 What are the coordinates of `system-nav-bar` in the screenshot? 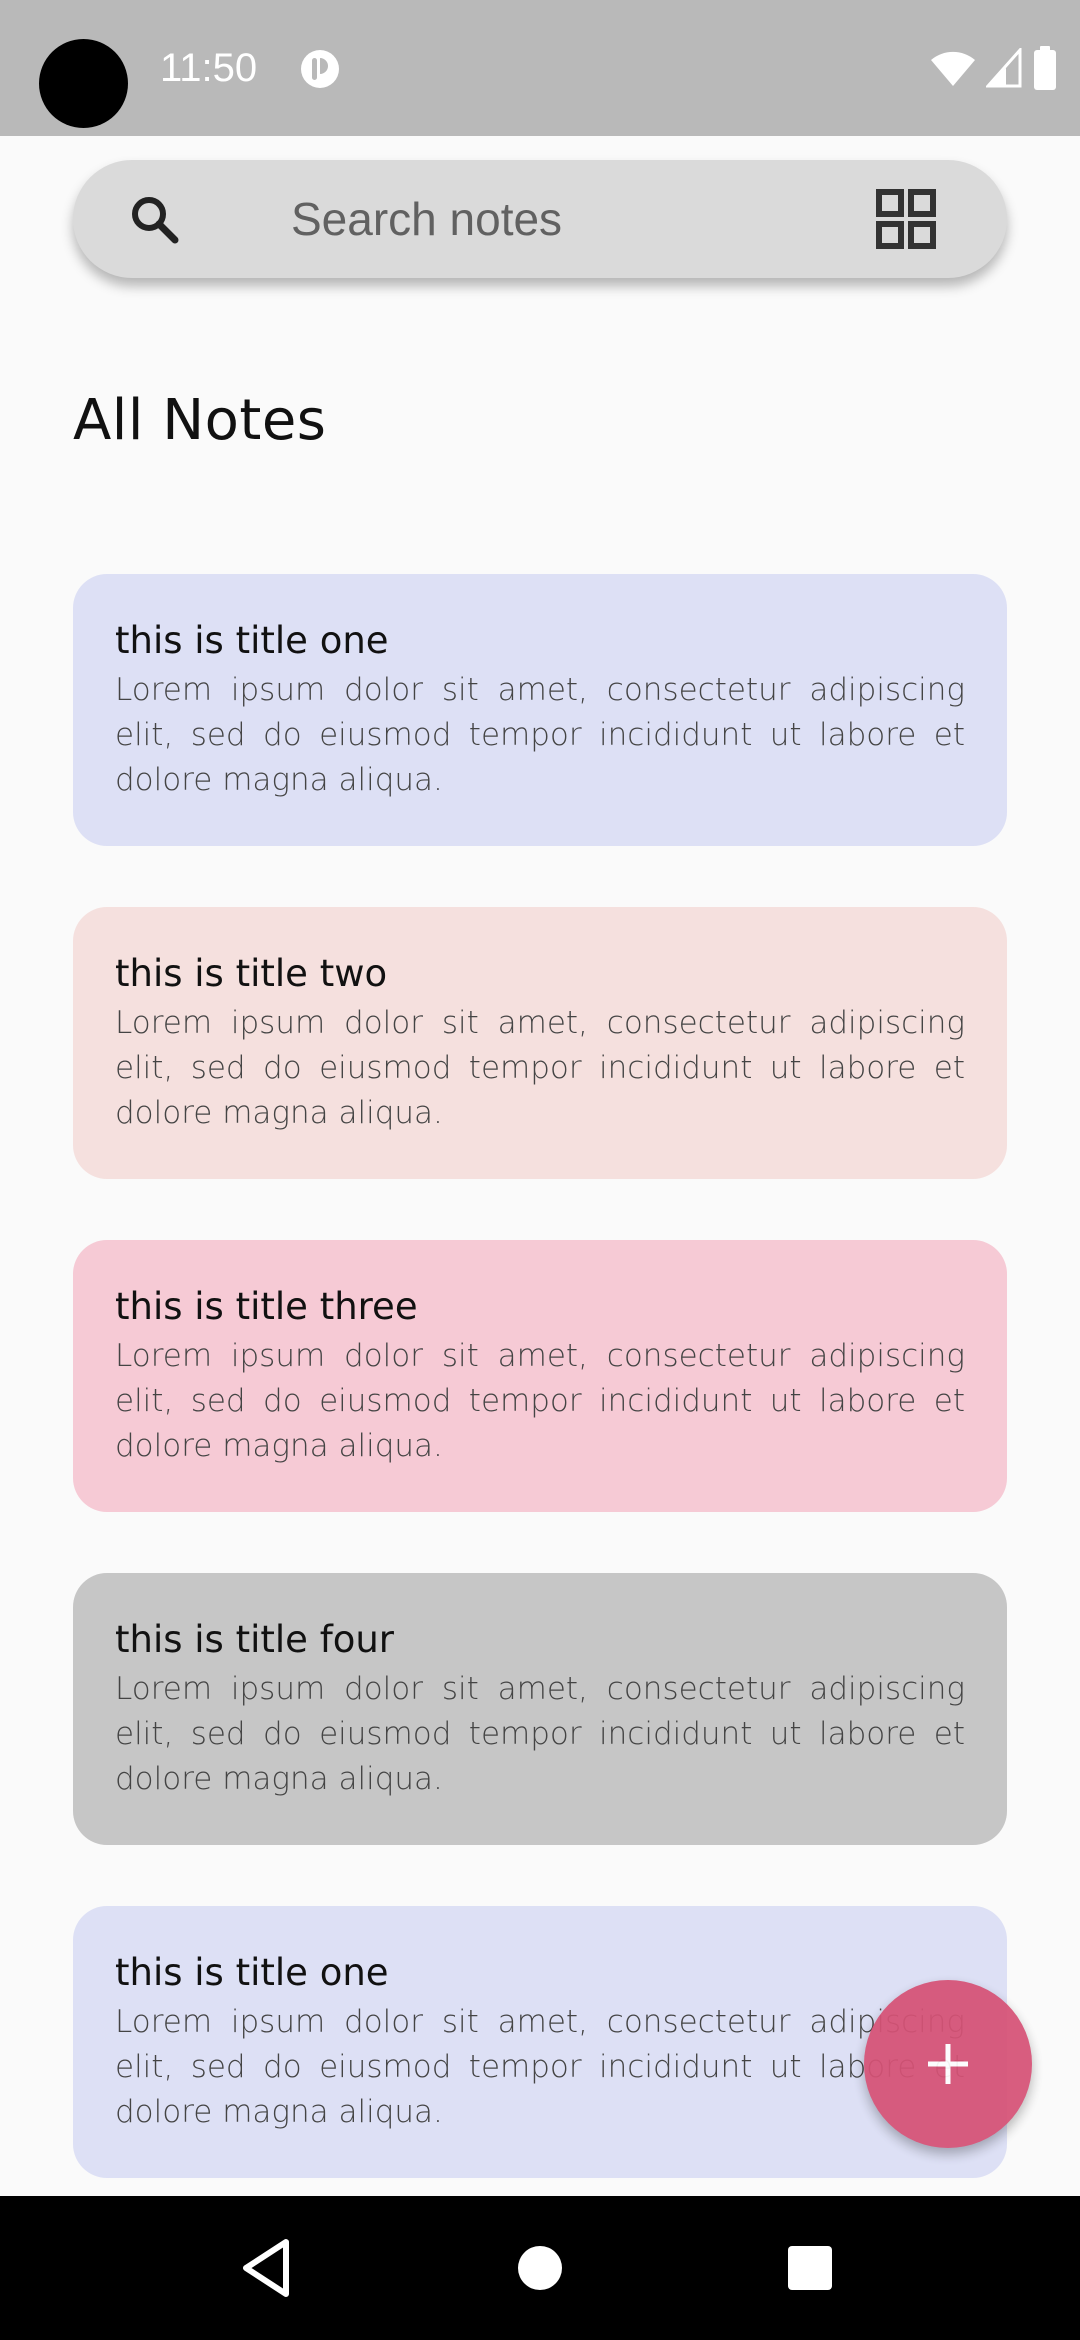 It's located at (540, 2268).